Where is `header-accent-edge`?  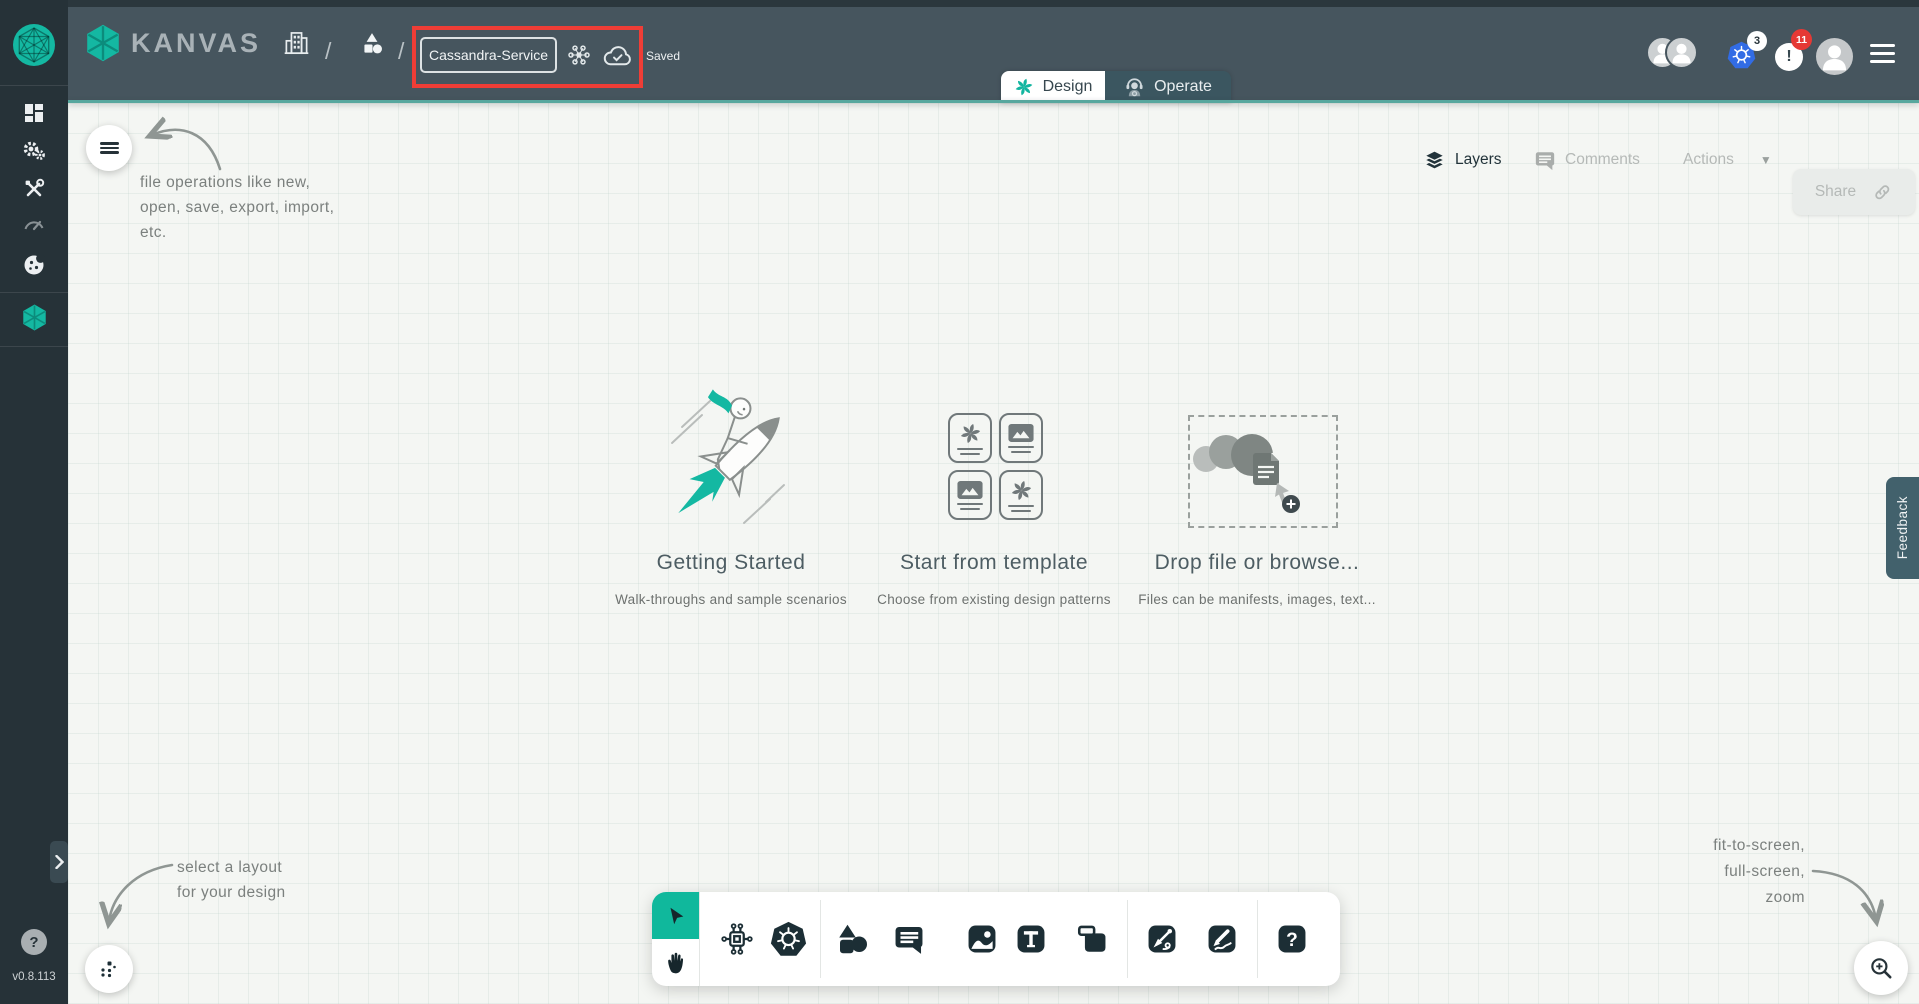 header-accent-edge is located at coordinates (993, 101).